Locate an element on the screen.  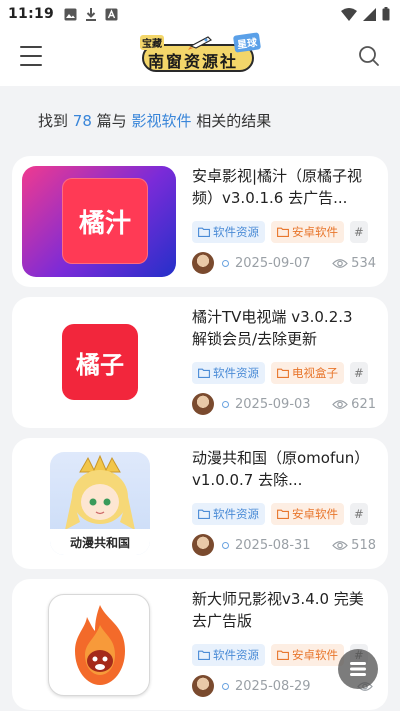
gallery-icon is located at coordinates (70, 14).